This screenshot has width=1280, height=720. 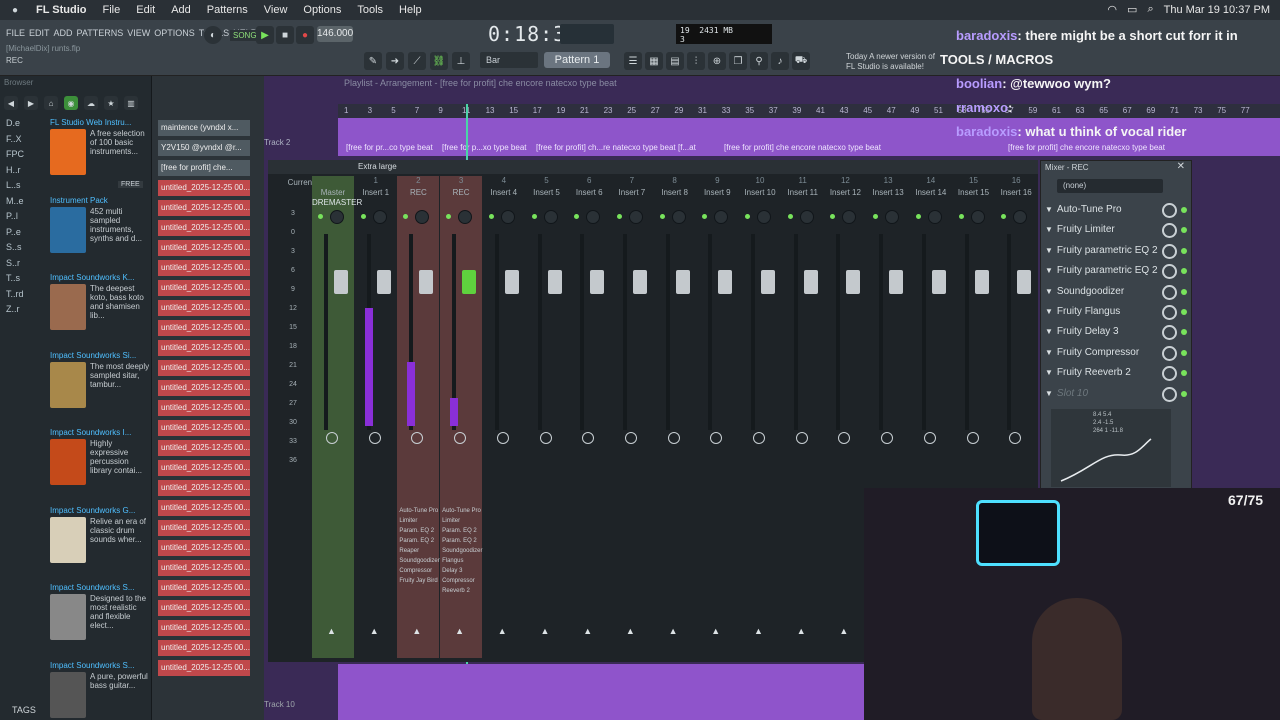 What do you see at coordinates (395, 61) in the screenshot?
I see `arrow-right-icon: ➜` at bounding box center [395, 61].